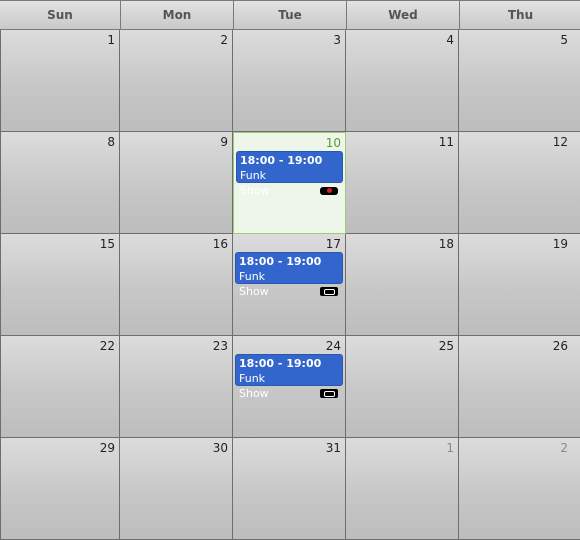 The height and width of the screenshot is (540, 580). What do you see at coordinates (519, 15) in the screenshot?
I see `weekday-header-thu: Thu` at bounding box center [519, 15].